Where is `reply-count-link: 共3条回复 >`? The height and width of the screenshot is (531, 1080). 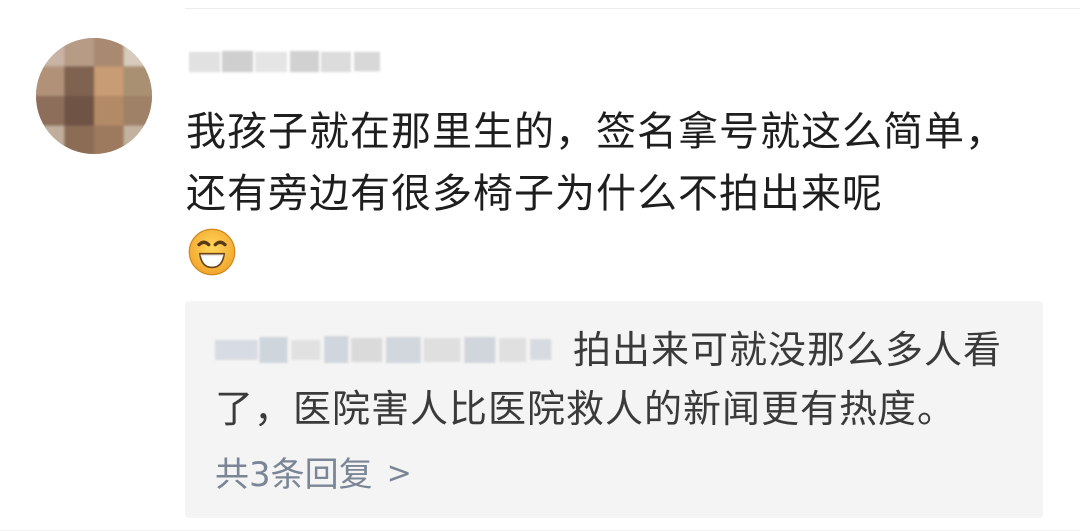
reply-count-link: 共3条回复 > is located at coordinates (313, 475).